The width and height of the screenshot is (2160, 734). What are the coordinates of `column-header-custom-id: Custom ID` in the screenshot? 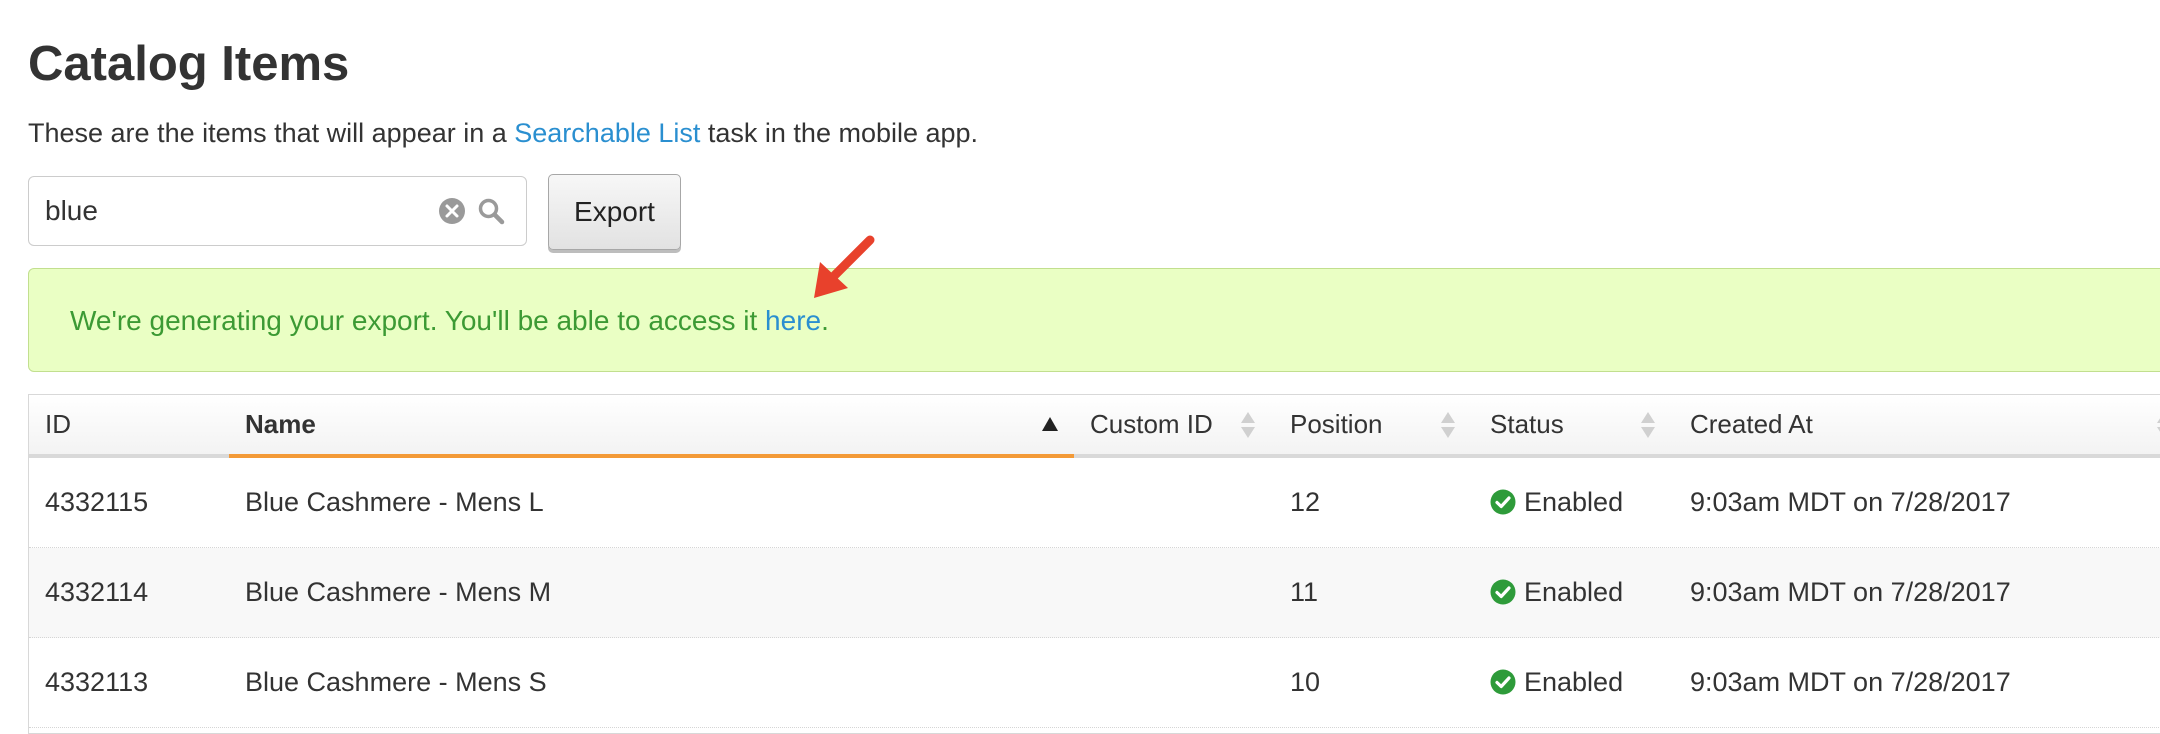 It's located at (1174, 424).